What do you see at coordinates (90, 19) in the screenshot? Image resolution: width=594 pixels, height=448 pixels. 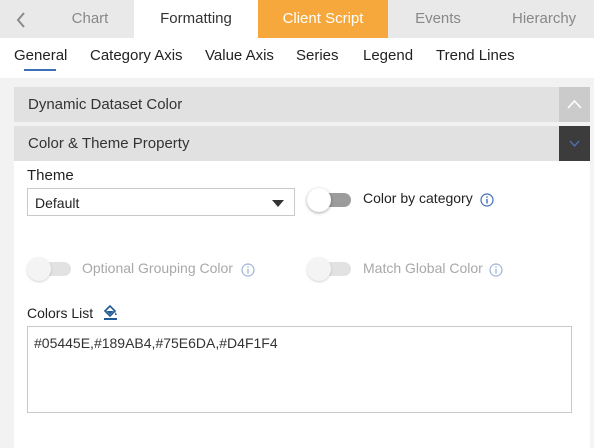 I see `tab-chart: Chart` at bounding box center [90, 19].